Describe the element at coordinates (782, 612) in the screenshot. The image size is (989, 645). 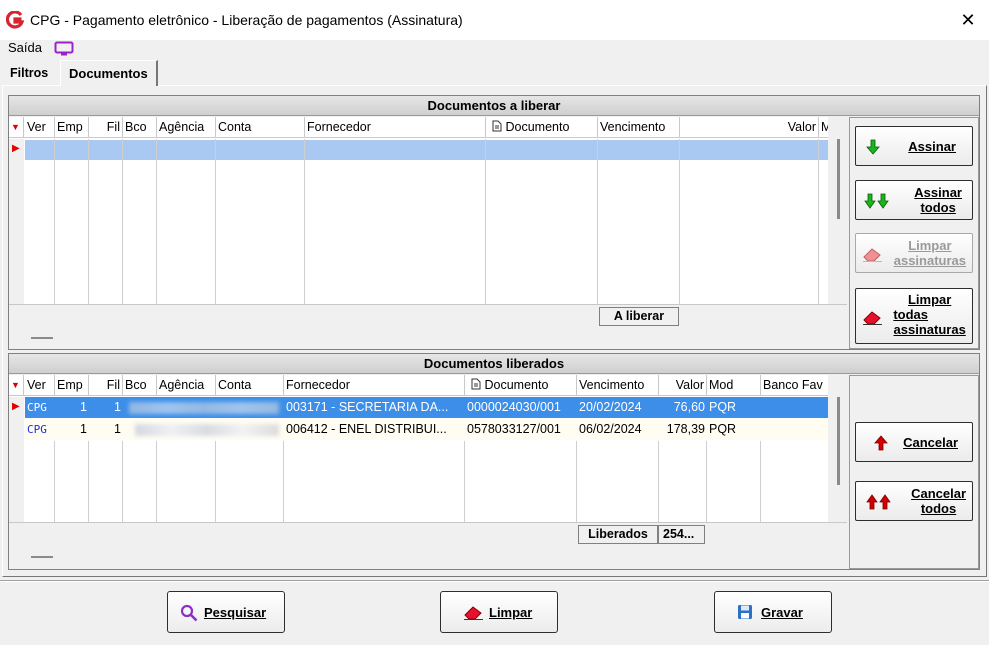
I see `gravar-label: Gravar` at that location.